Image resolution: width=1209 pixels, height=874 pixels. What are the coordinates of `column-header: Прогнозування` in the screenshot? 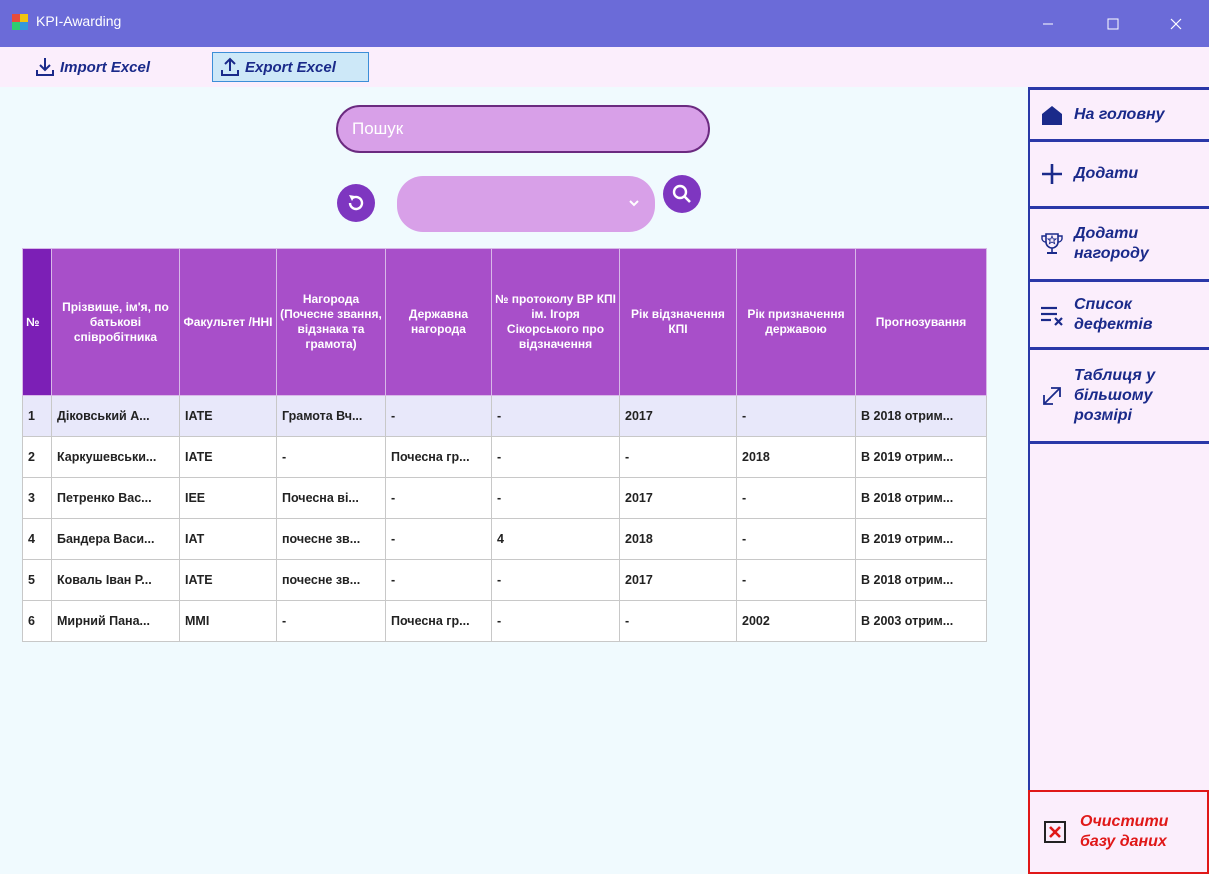 It's located at (921, 322).